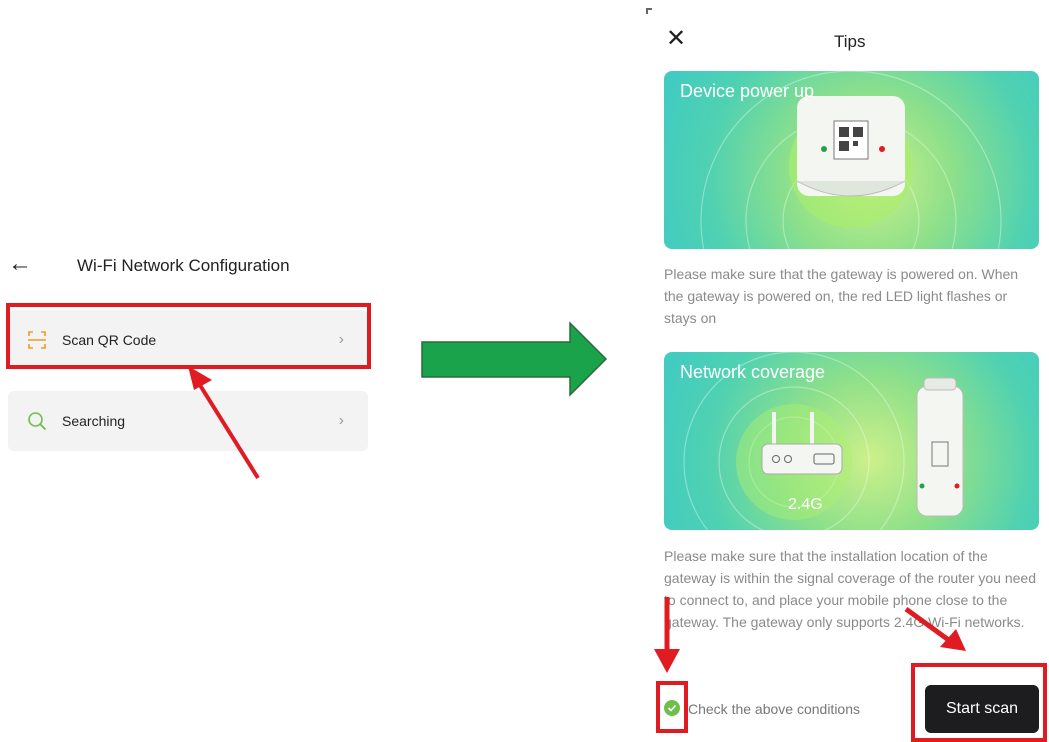 Image resolution: width=1049 pixels, height=742 pixels. I want to click on start-scan-highlight-box, so click(979, 702).